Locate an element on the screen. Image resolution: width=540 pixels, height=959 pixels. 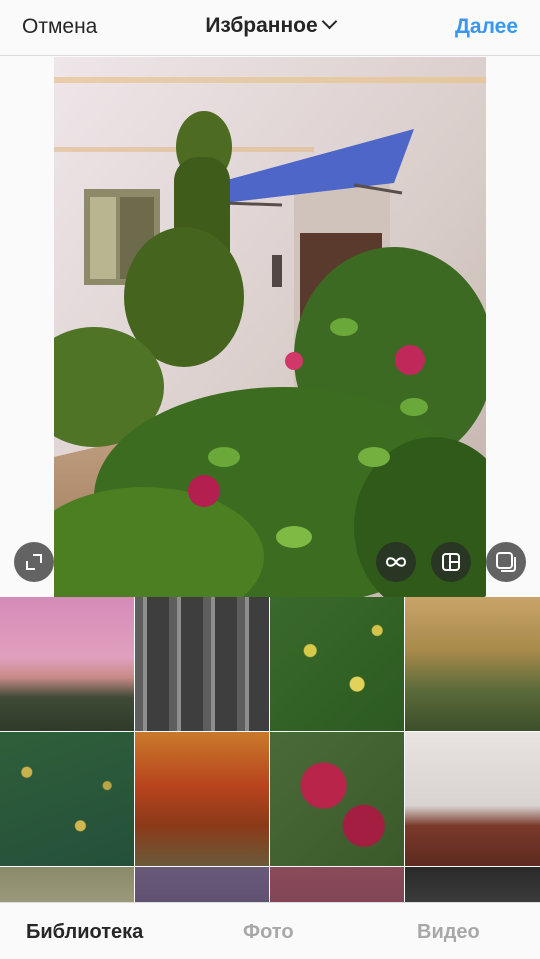
porch-bench-photo is located at coordinates (472, 799).